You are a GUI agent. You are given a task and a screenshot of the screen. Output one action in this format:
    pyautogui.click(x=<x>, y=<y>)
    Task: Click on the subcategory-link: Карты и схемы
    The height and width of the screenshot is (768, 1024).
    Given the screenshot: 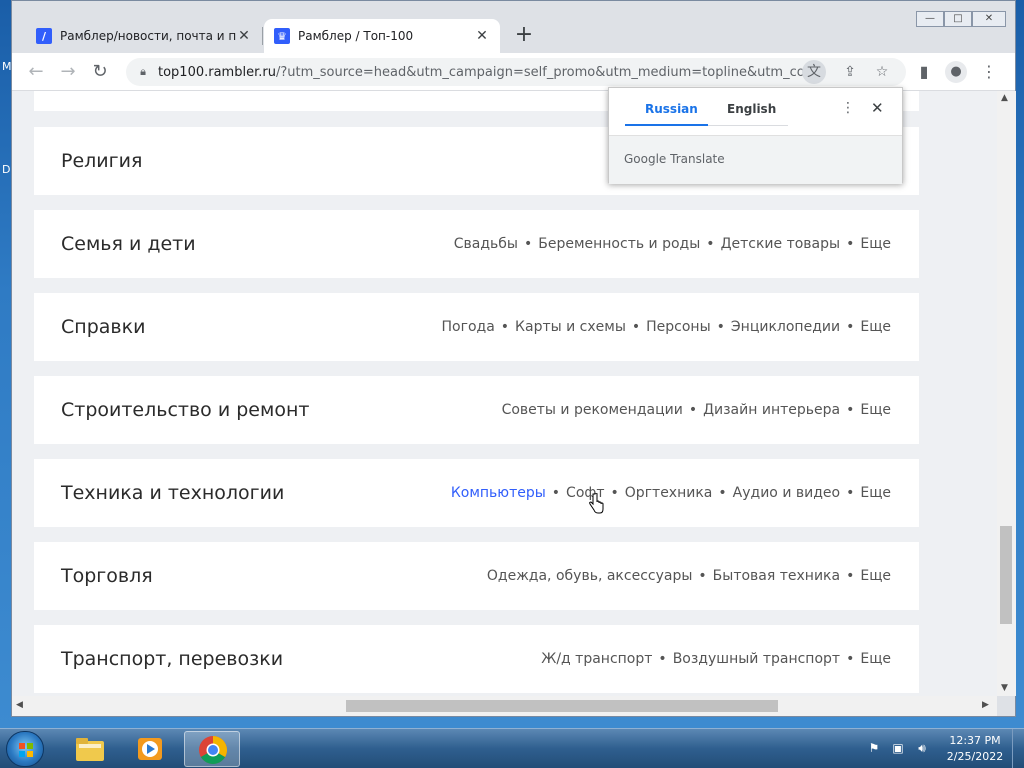 What is the action you would take?
    pyautogui.click(x=570, y=327)
    